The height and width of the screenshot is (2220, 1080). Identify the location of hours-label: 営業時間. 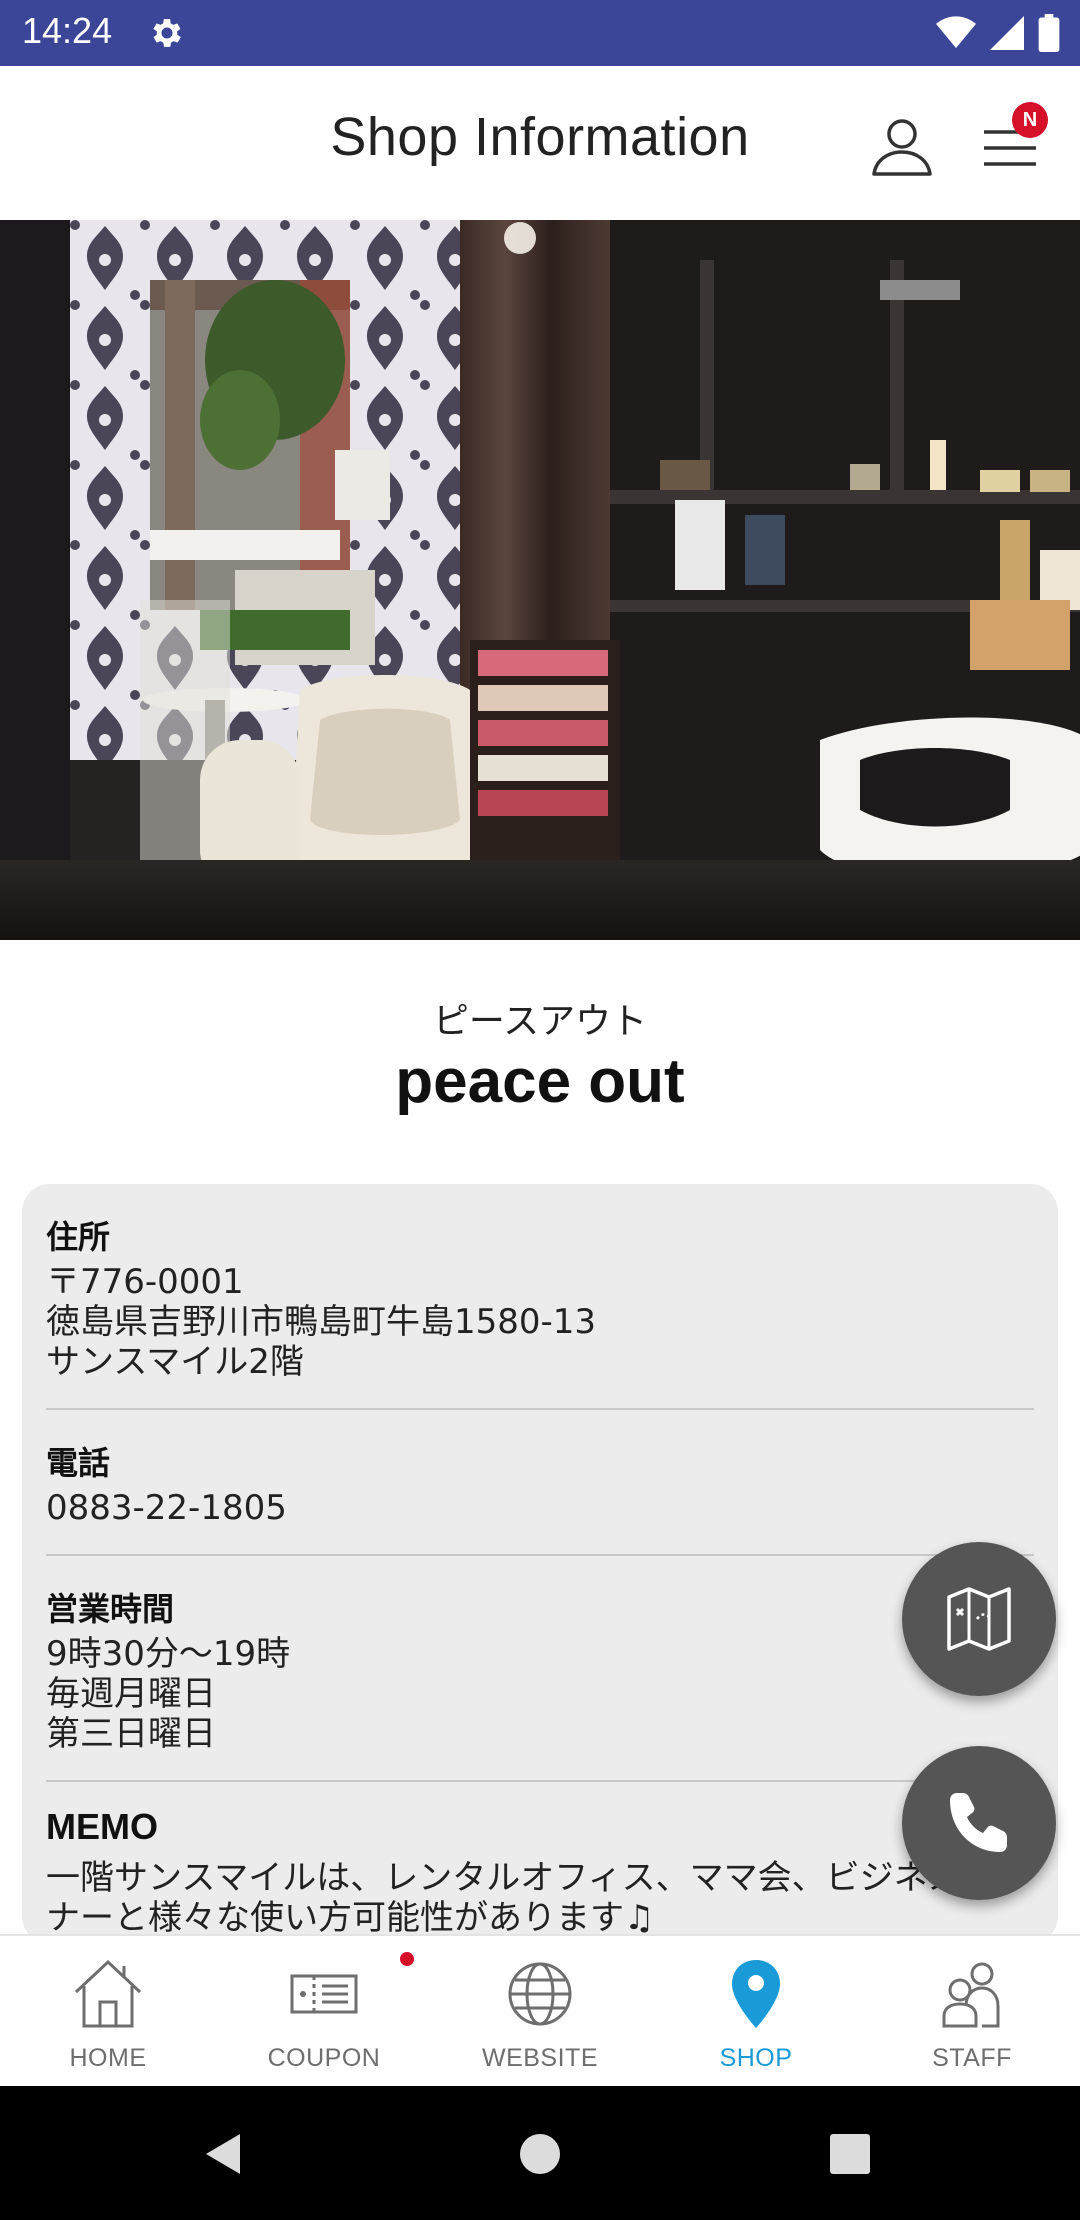
(110, 1609).